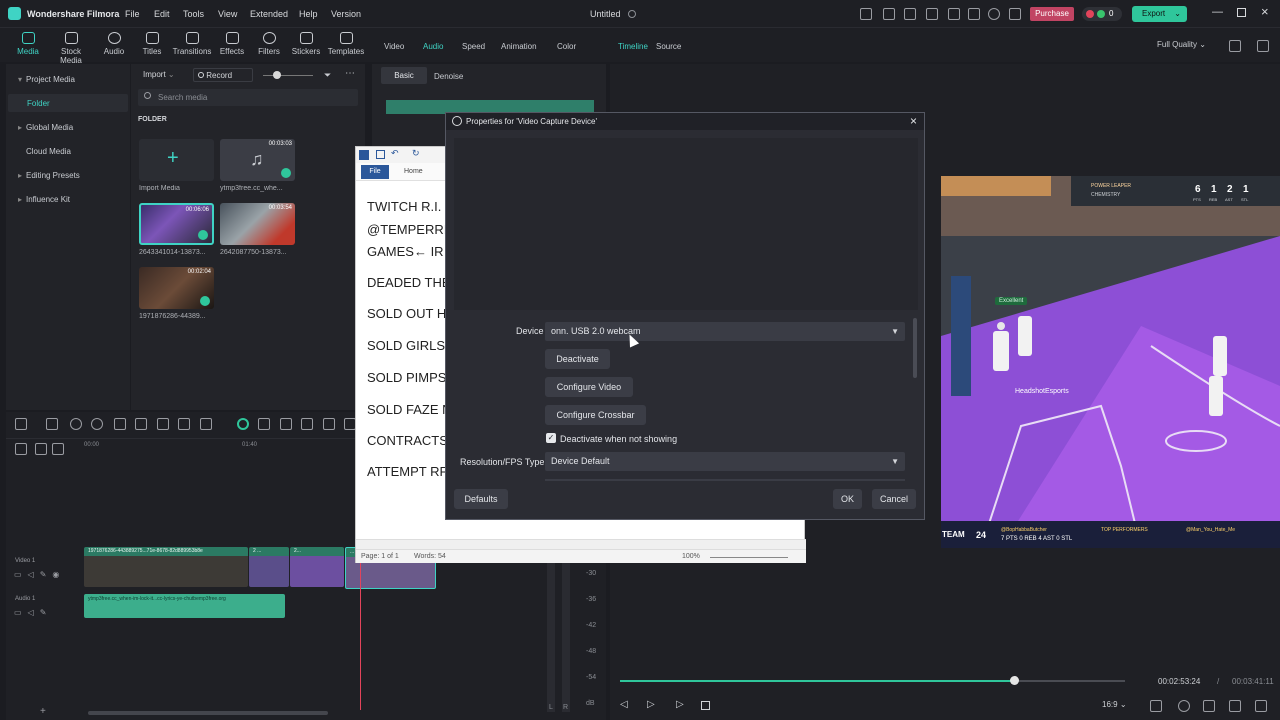 The height and width of the screenshot is (720, 1280). Describe the element at coordinates (577, 359) in the screenshot. I see `deactivate-button: Deactivate` at that location.